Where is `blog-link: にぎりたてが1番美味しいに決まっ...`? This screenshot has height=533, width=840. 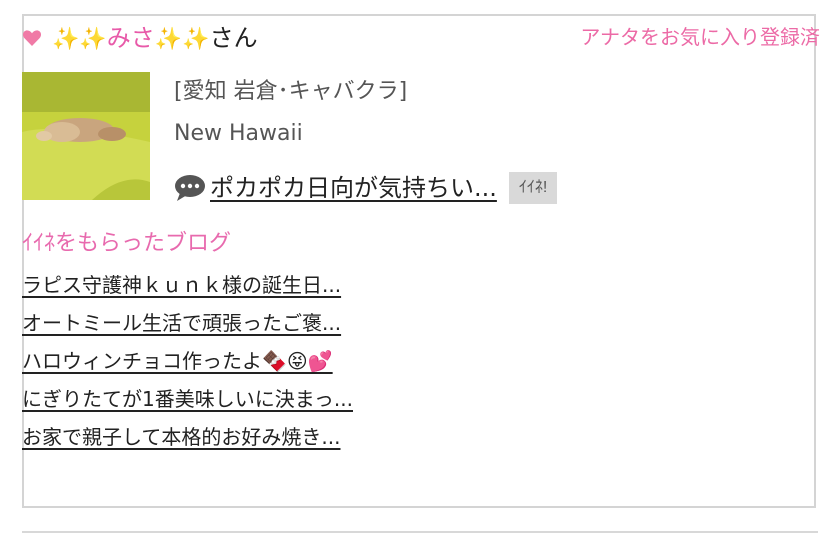 blog-link: にぎりたてが1番美味しいに決まっ... is located at coordinates (187, 399).